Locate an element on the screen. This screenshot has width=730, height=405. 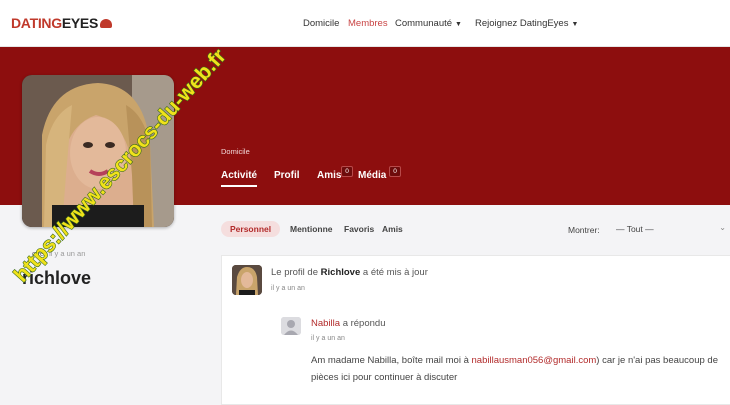
profile-username: richlove is located at coordinates (57, 278).